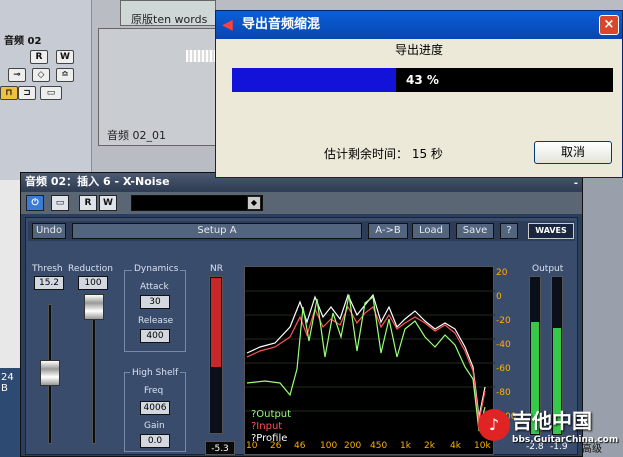  I want to click on gain-value: 0.0, so click(155, 441).